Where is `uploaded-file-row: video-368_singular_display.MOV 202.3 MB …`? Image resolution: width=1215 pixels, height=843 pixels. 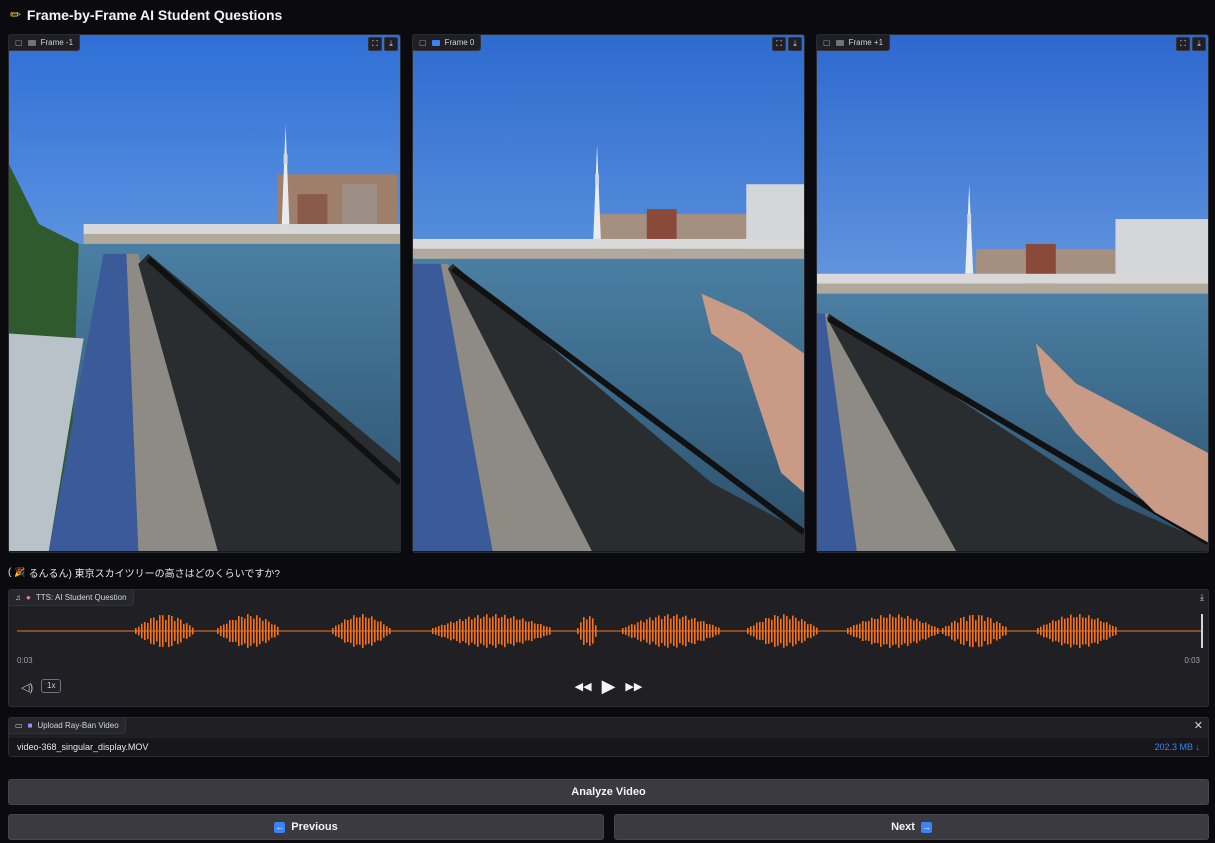
uploaded-file-row: video-368_singular_display.MOV 202.3 MB … is located at coordinates (608, 747).